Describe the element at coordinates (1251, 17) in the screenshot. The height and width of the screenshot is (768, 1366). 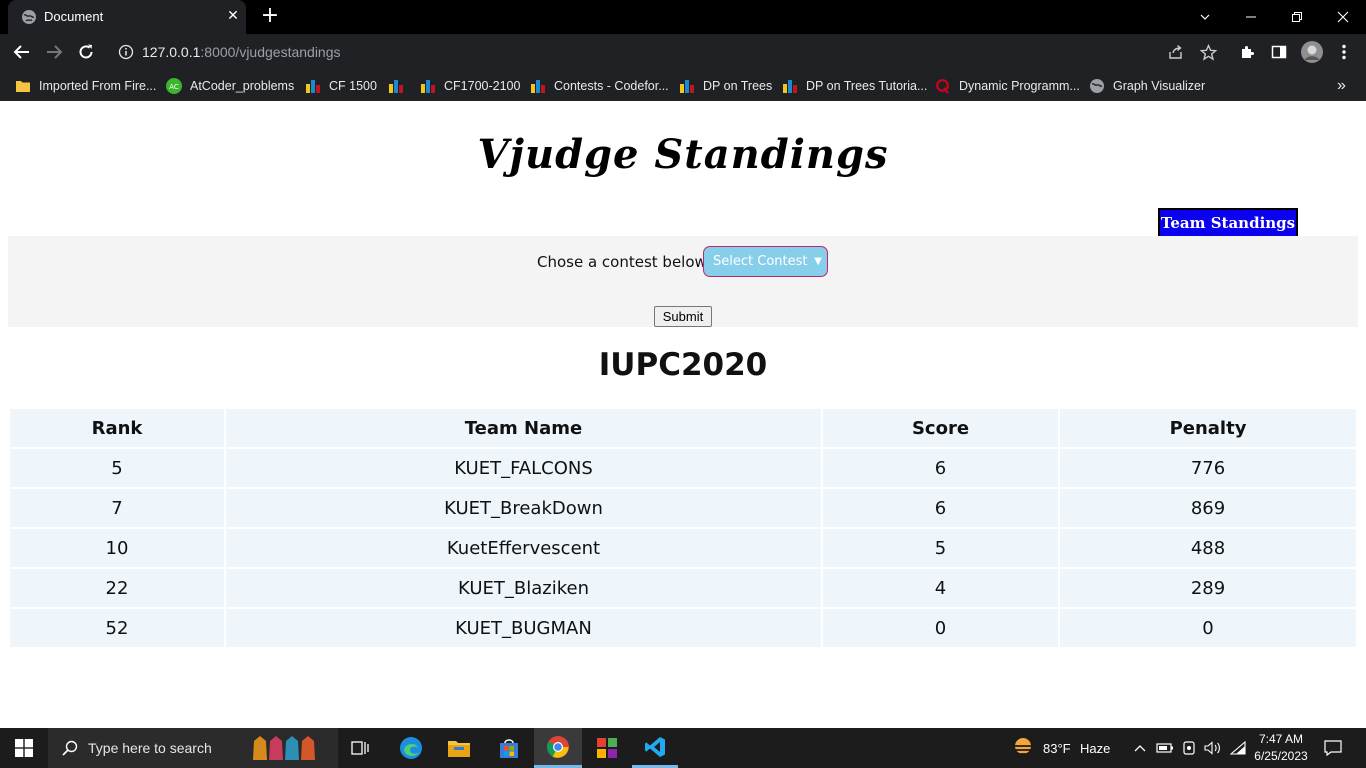
I see `minimize-icon` at that location.